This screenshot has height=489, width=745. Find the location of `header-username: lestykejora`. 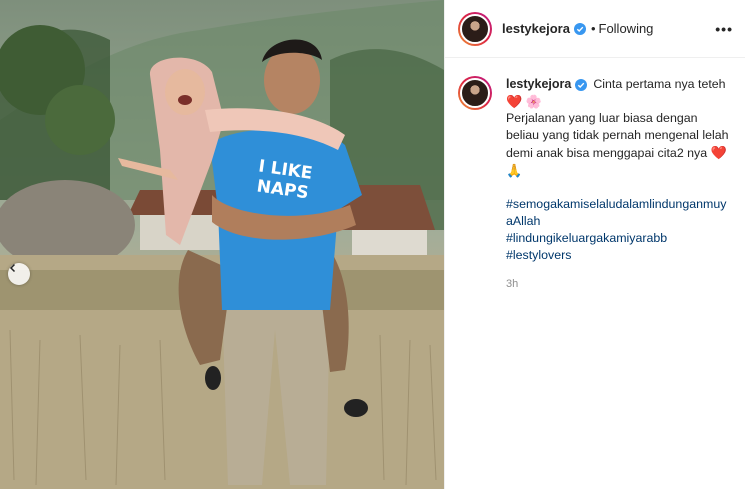

header-username: lestykejora is located at coordinates (536, 28).